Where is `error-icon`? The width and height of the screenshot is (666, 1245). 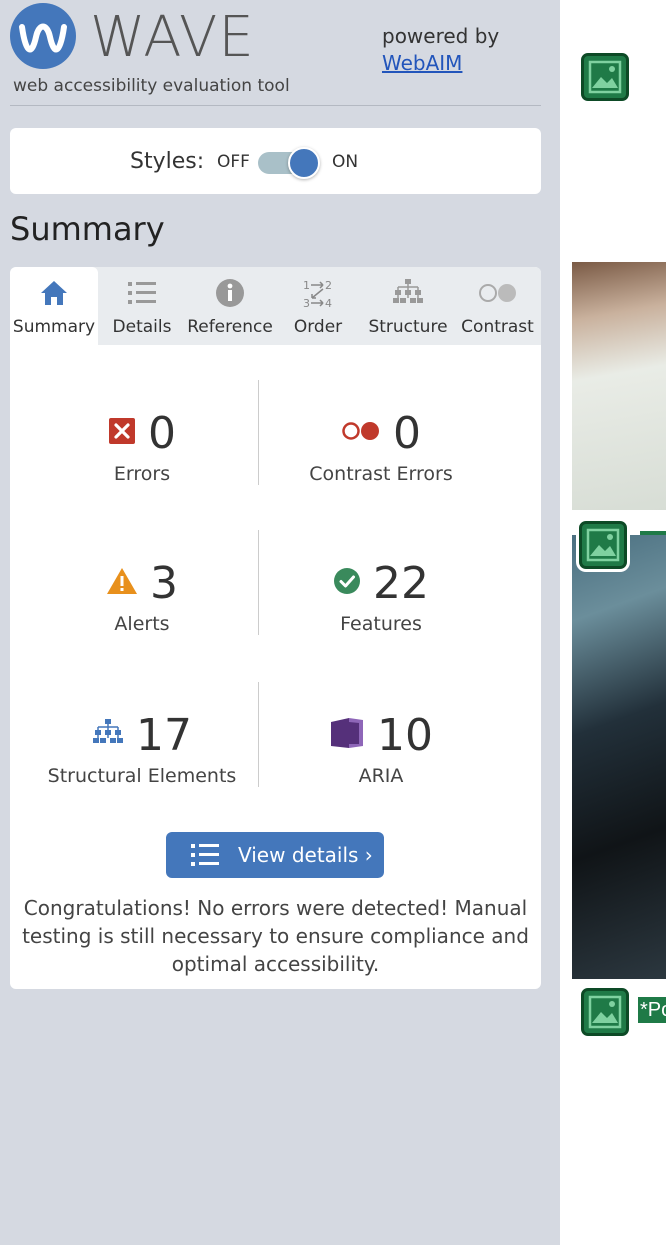 error-icon is located at coordinates (122, 433).